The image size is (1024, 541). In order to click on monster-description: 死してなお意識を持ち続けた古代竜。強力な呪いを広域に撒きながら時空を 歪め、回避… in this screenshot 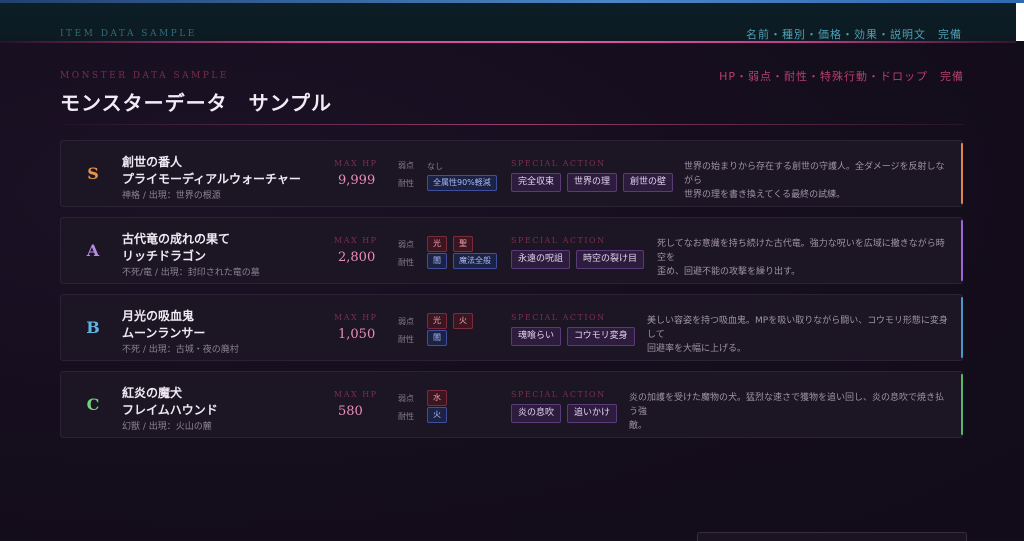, I will do `click(802, 258)`.